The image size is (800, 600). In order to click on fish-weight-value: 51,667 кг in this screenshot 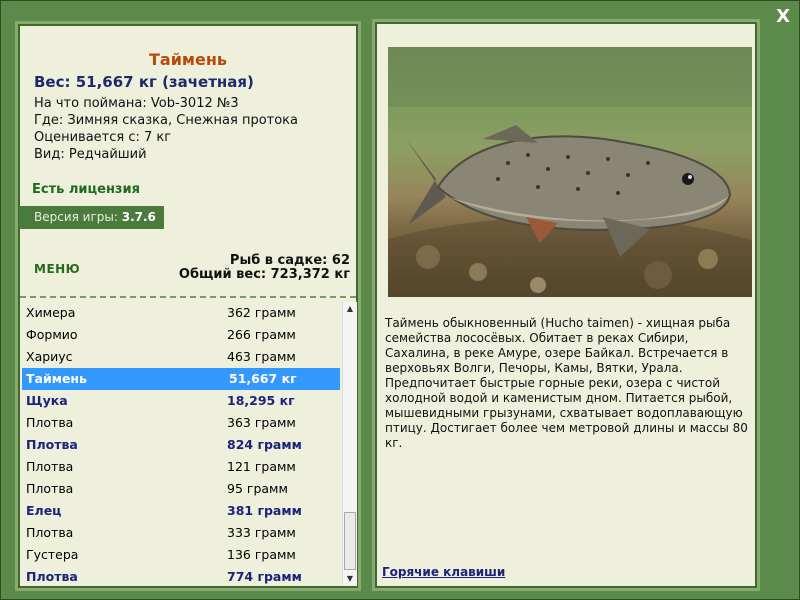, I will do `click(263, 378)`.